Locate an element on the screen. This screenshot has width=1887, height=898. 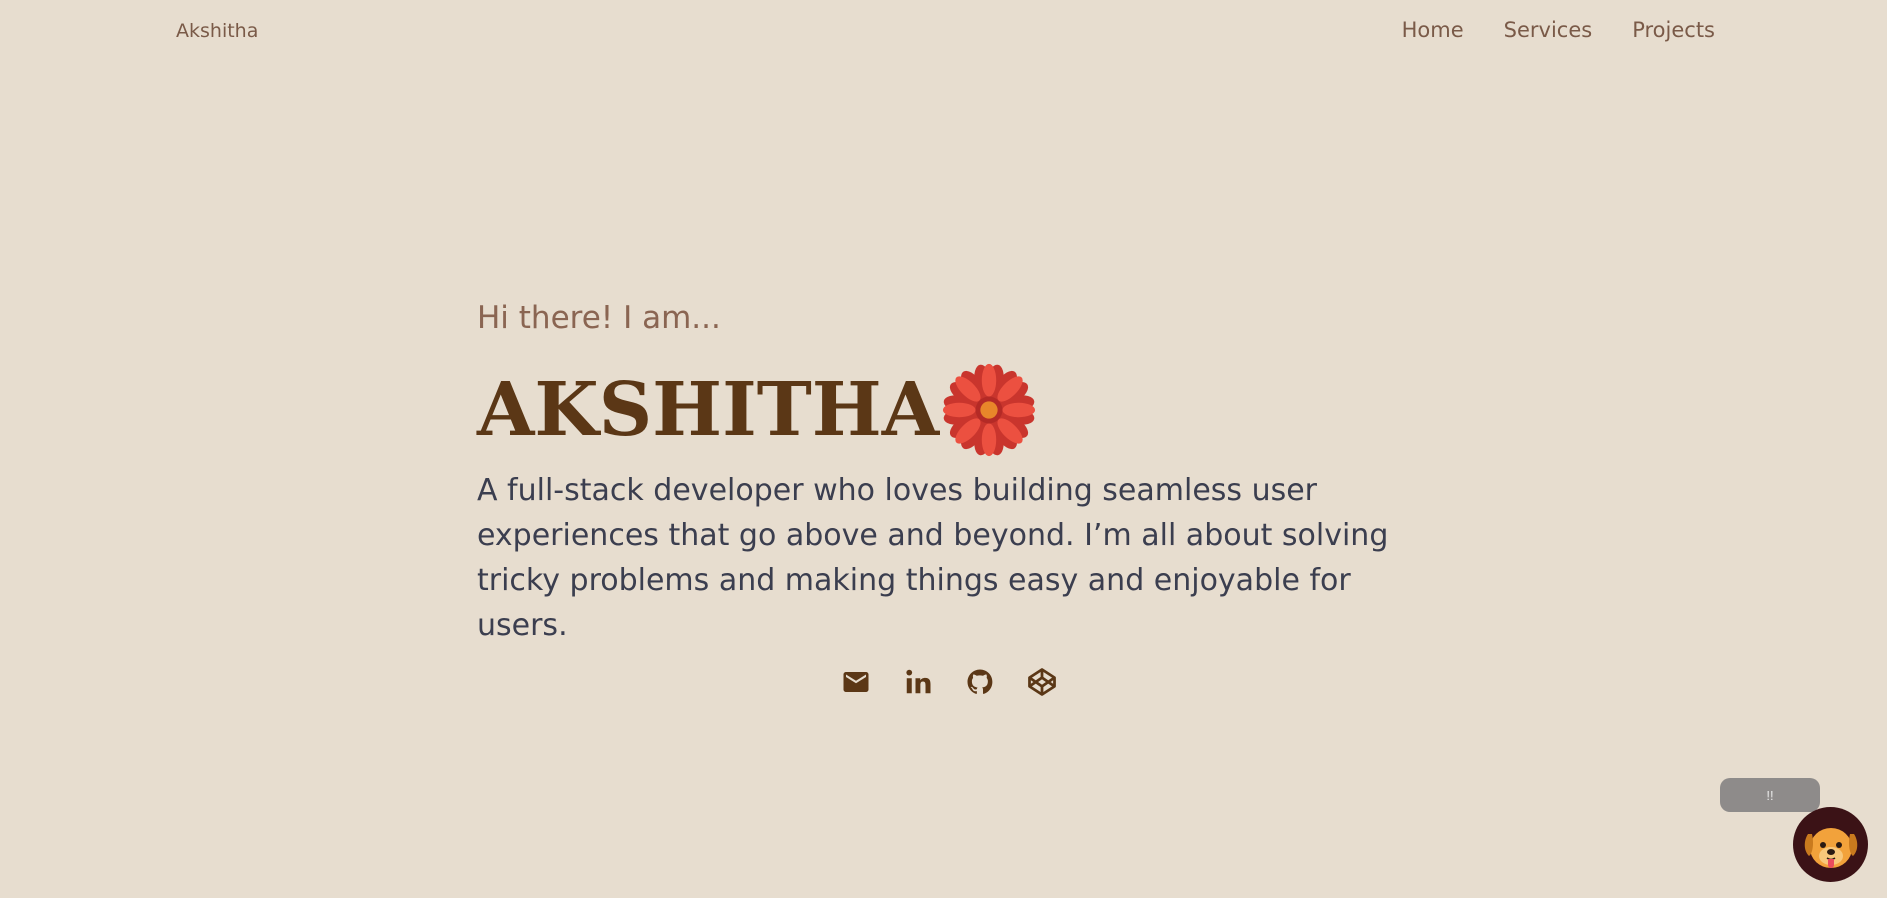
name-row: AKSHITHA is located at coordinates (757, 410).